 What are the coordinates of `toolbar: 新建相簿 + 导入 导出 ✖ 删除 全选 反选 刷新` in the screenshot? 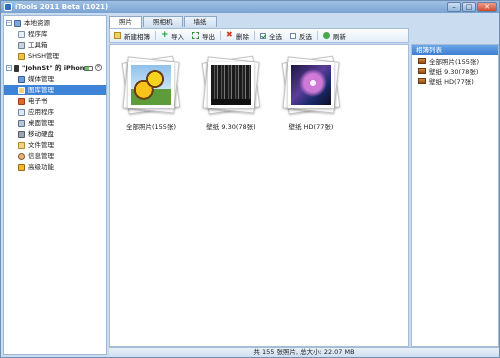 It's located at (259, 35).